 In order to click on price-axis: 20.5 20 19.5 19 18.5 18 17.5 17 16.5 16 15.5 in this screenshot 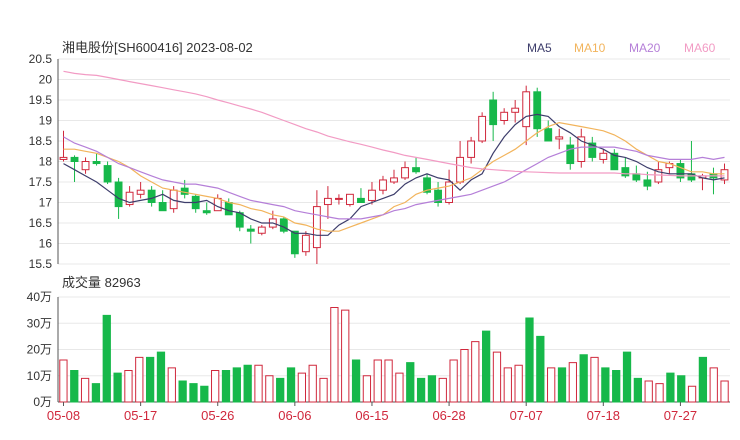, I will do `click(41, 161)`.